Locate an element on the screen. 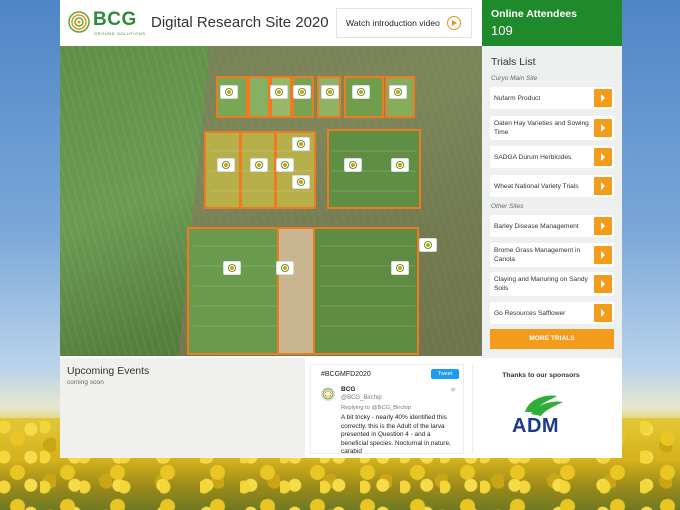 Image resolution: width=680 pixels, height=510 pixels. online-attendees-box: Online Attendees 109 is located at coordinates (552, 23).